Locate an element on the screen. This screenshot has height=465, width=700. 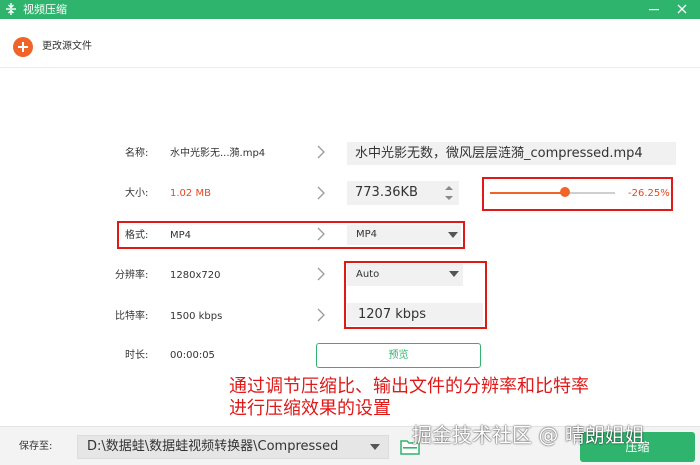
resolution-dropdown: Auto is located at coordinates (405, 275).